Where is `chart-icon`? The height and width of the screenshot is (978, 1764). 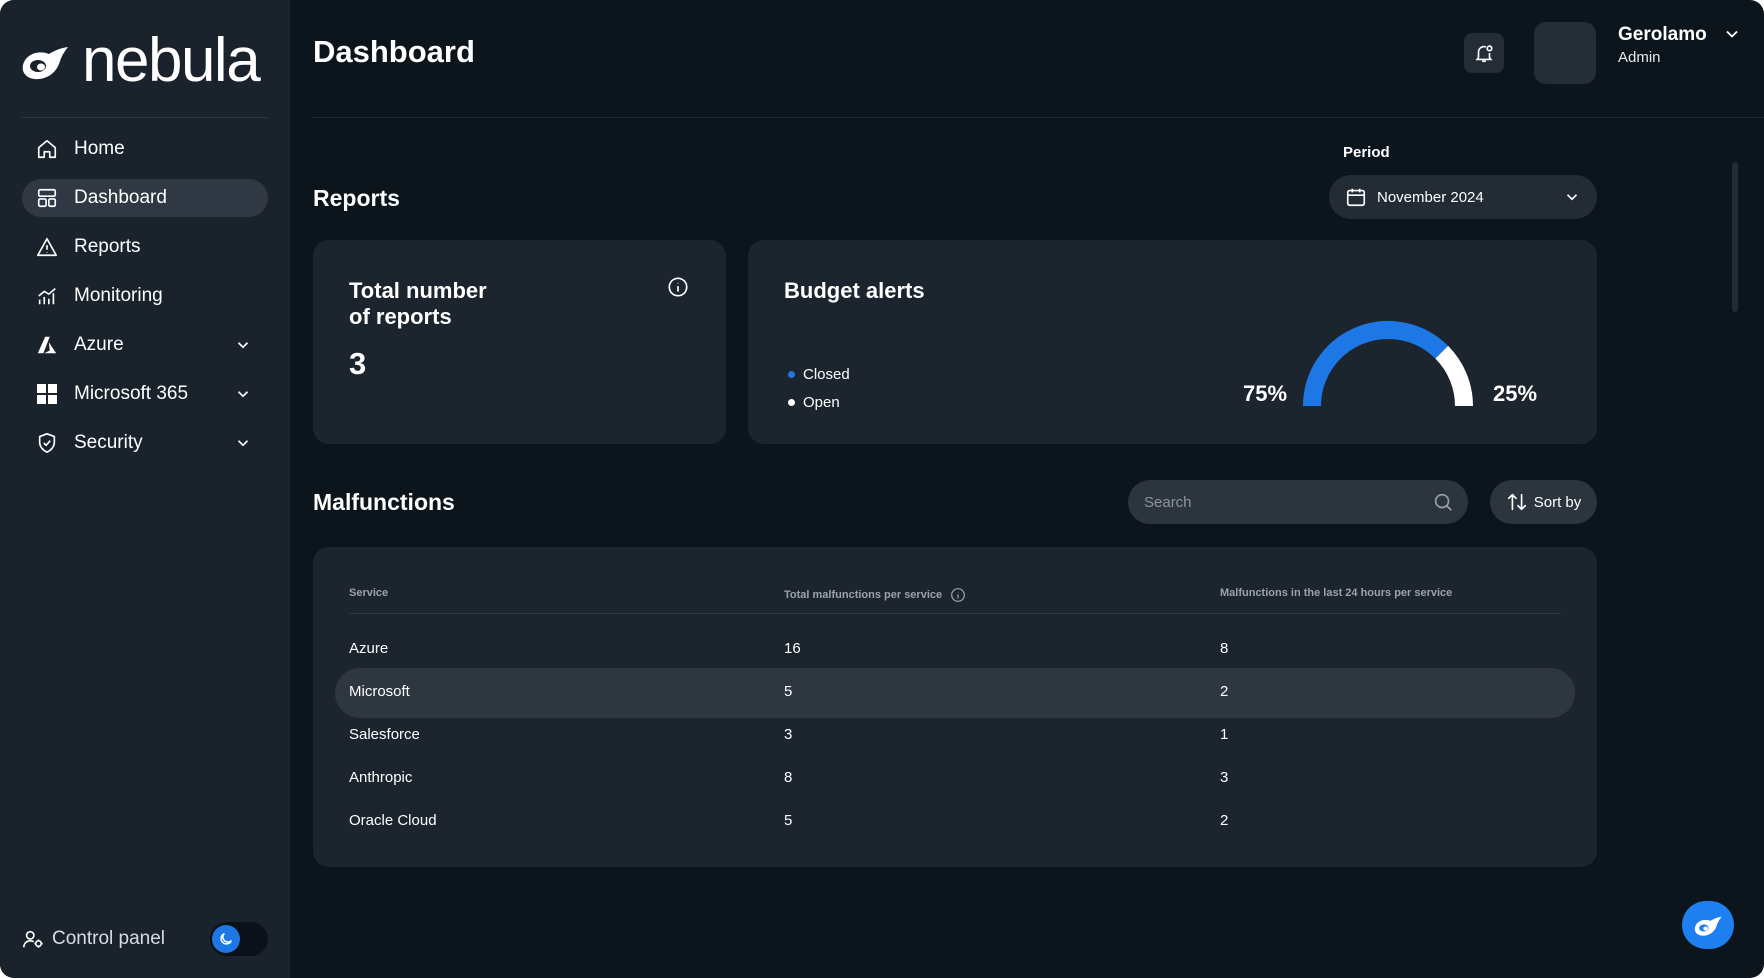
chart-icon is located at coordinates (47, 296).